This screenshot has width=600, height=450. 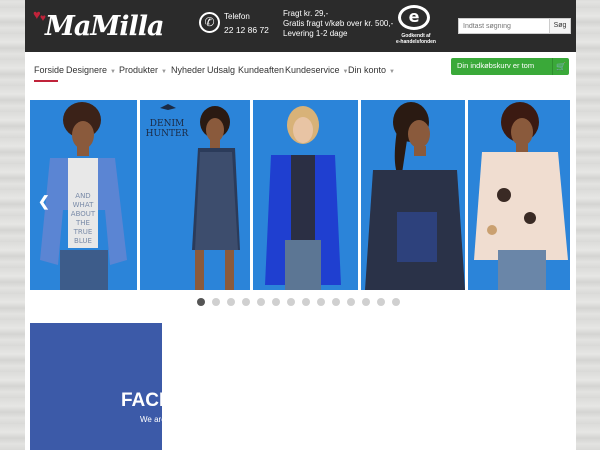 What do you see at coordinates (246, 30) in the screenshot?
I see `phone-number: 22 12 86 72` at bounding box center [246, 30].